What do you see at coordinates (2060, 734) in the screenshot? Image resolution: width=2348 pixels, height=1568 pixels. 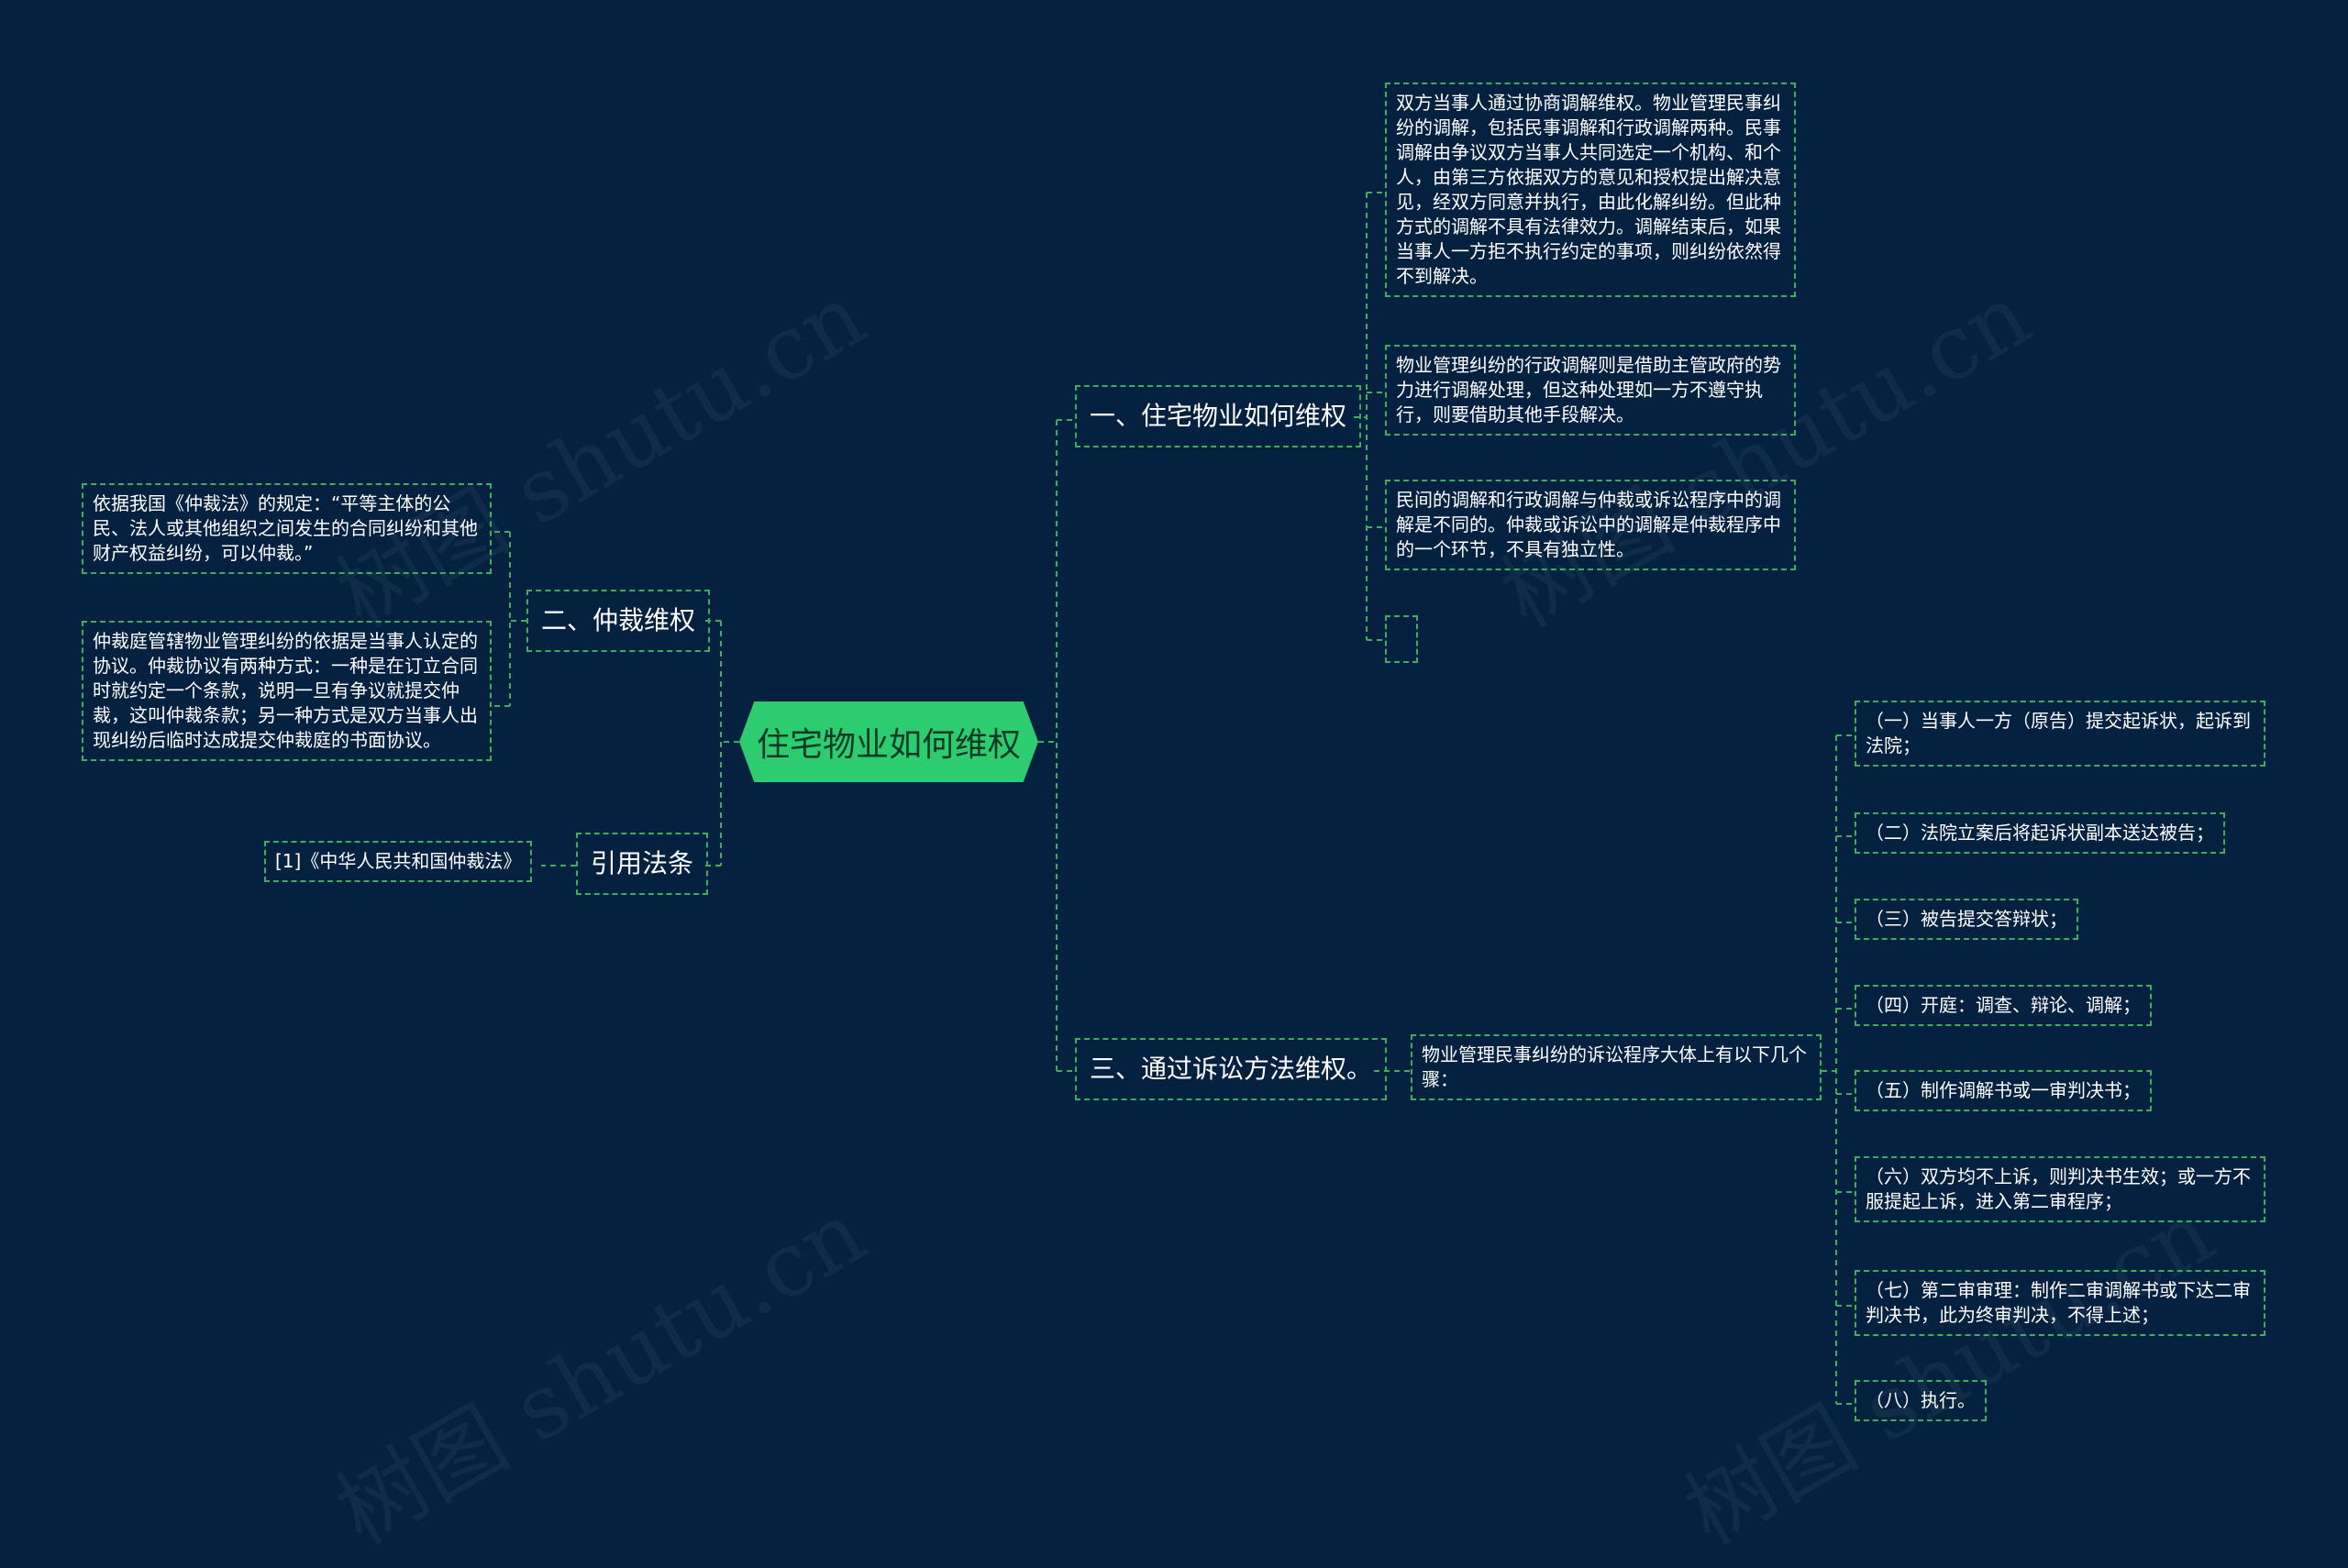 I see `step-1: （一）当事人一方（原告）提交起诉状，起诉到法院；` at bounding box center [2060, 734].